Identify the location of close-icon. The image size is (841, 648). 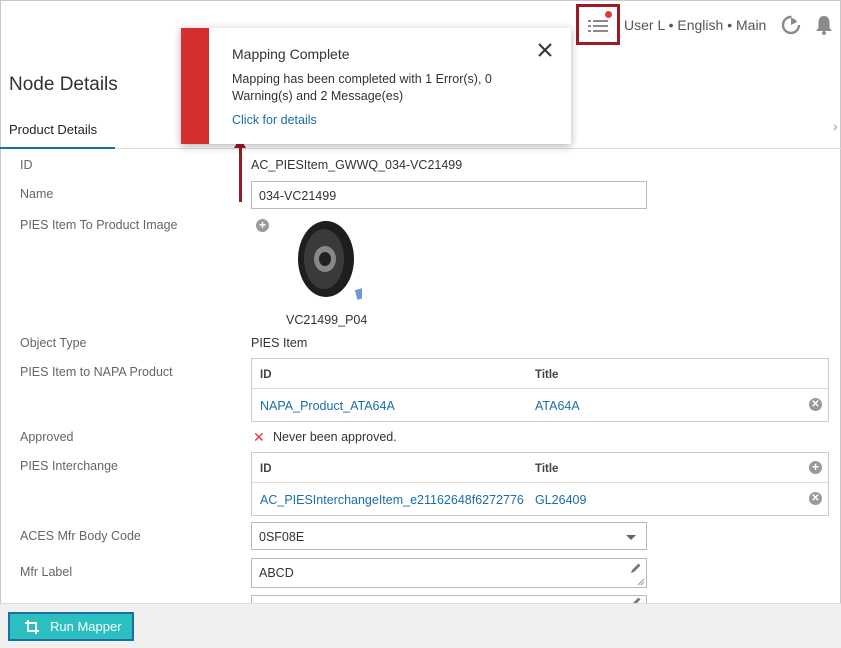
(545, 50).